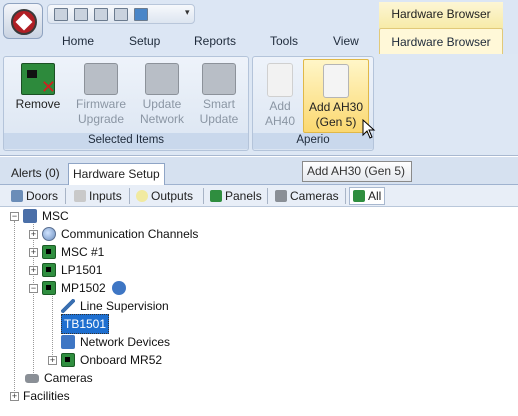  Describe the element at coordinates (34, 196) in the screenshot. I see `filter-doors: Doors` at that location.